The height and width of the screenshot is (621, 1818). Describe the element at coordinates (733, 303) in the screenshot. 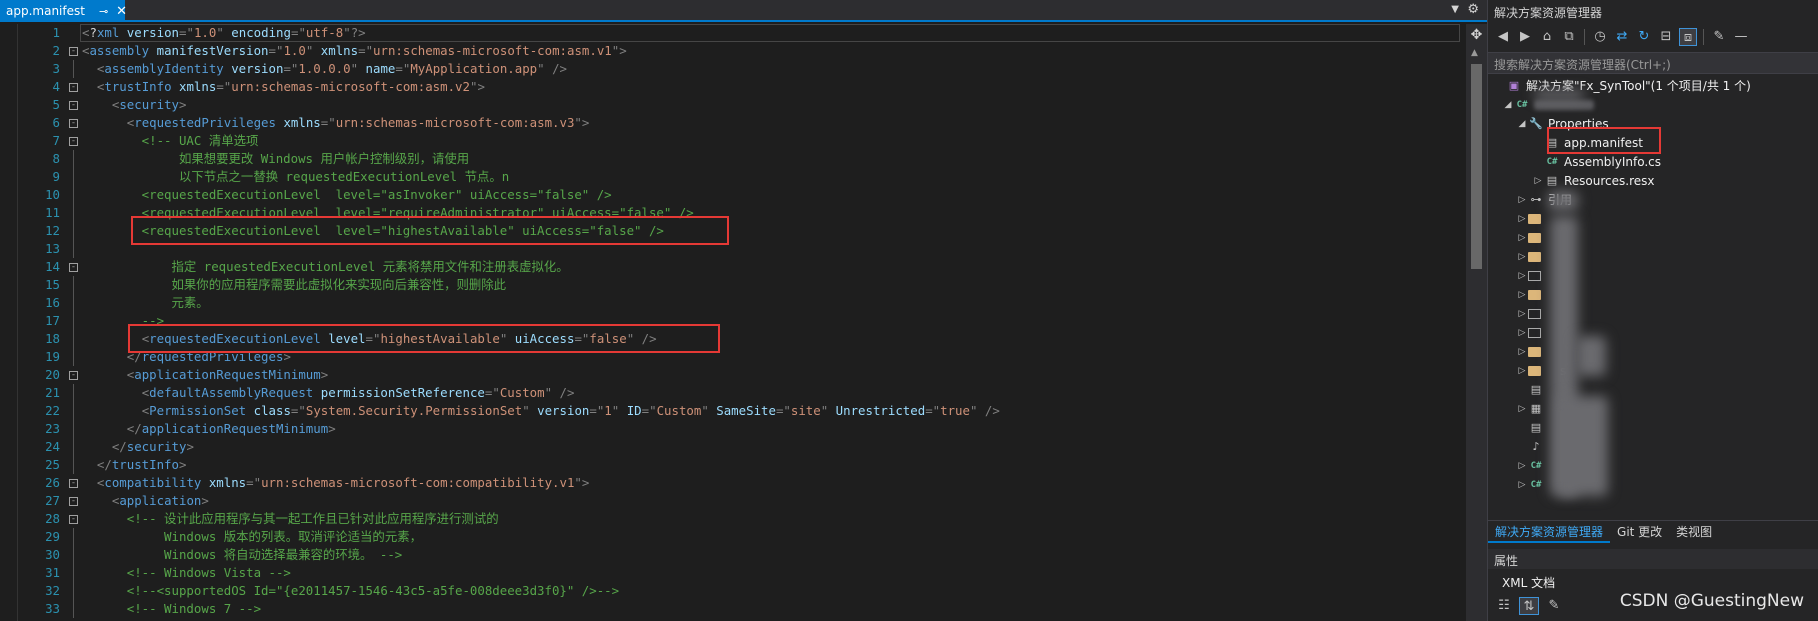

I see `code-line: 16 元素。` at that location.